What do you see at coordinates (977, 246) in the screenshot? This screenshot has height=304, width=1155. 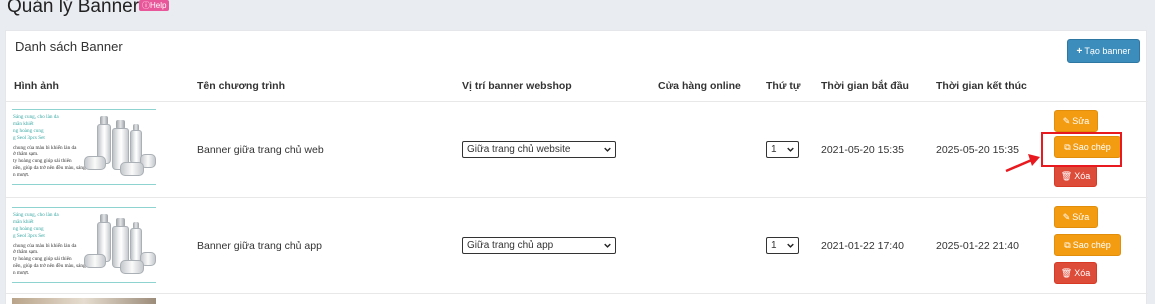 I see `end-time: 2025-01-22 21:40` at bounding box center [977, 246].